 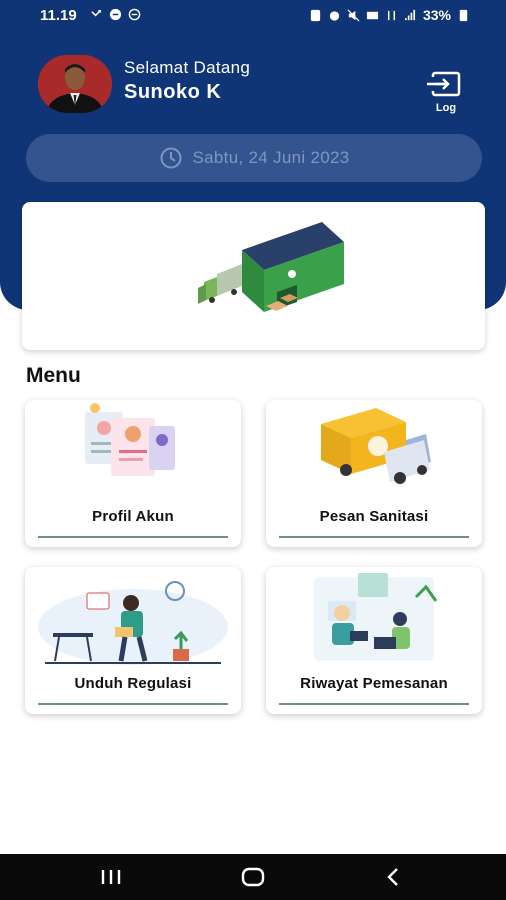 What do you see at coordinates (410, 14) in the screenshot?
I see `signal-icon` at bounding box center [410, 14].